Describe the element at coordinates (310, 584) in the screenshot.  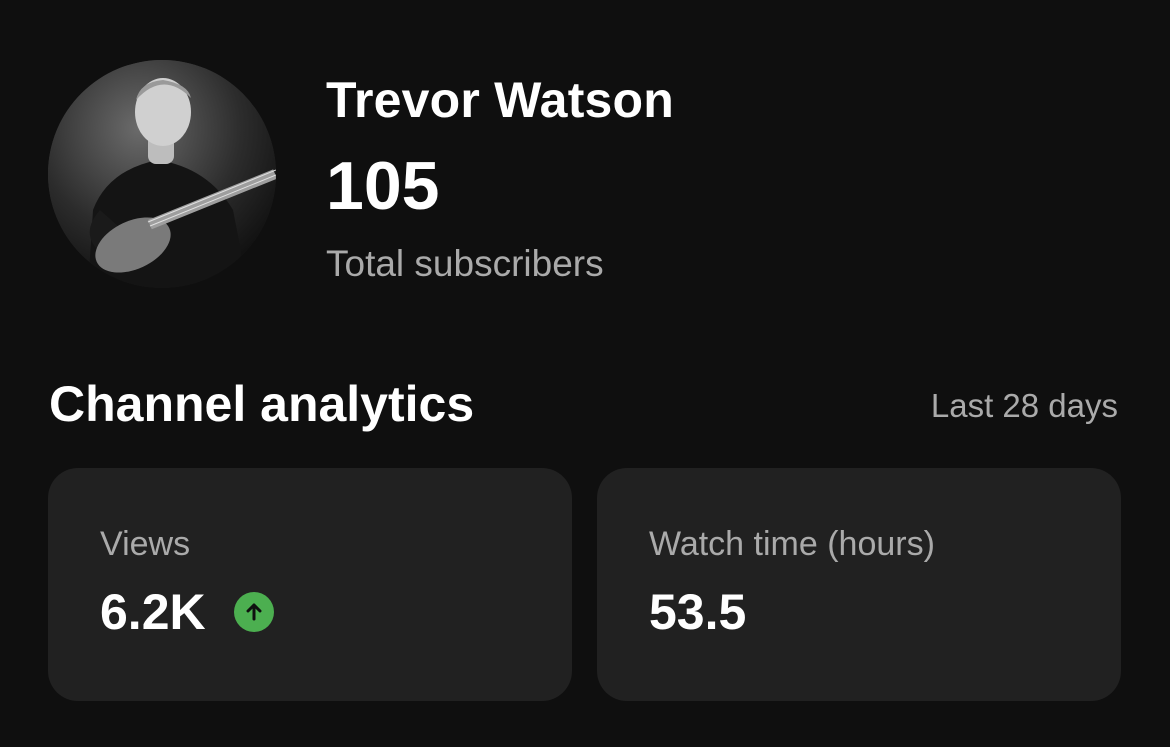
I see `views-card: Views 6.2K` at that location.